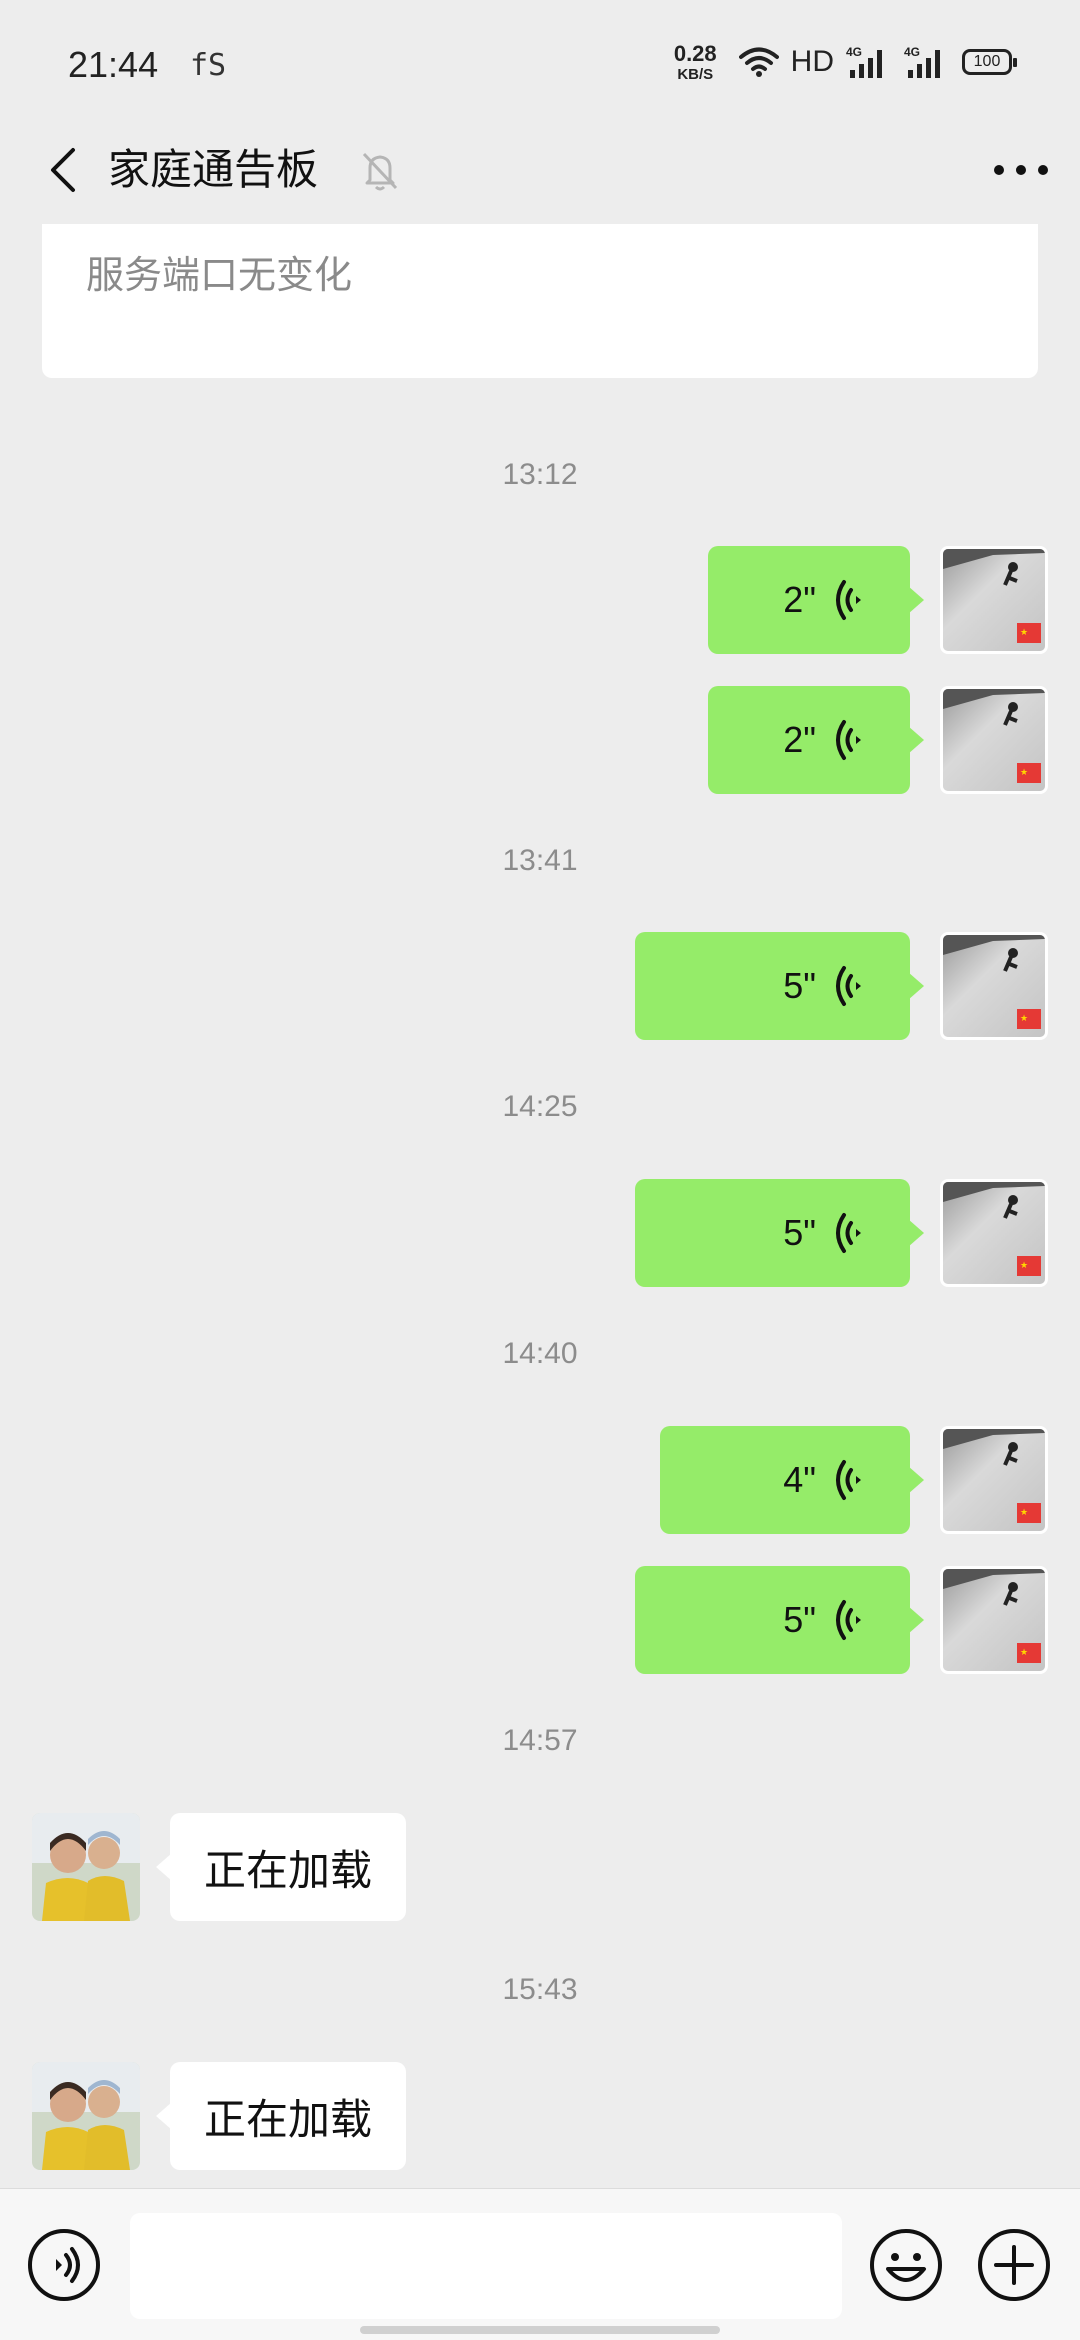  I want to click on network-speed-value: 0.28, so click(695, 53).